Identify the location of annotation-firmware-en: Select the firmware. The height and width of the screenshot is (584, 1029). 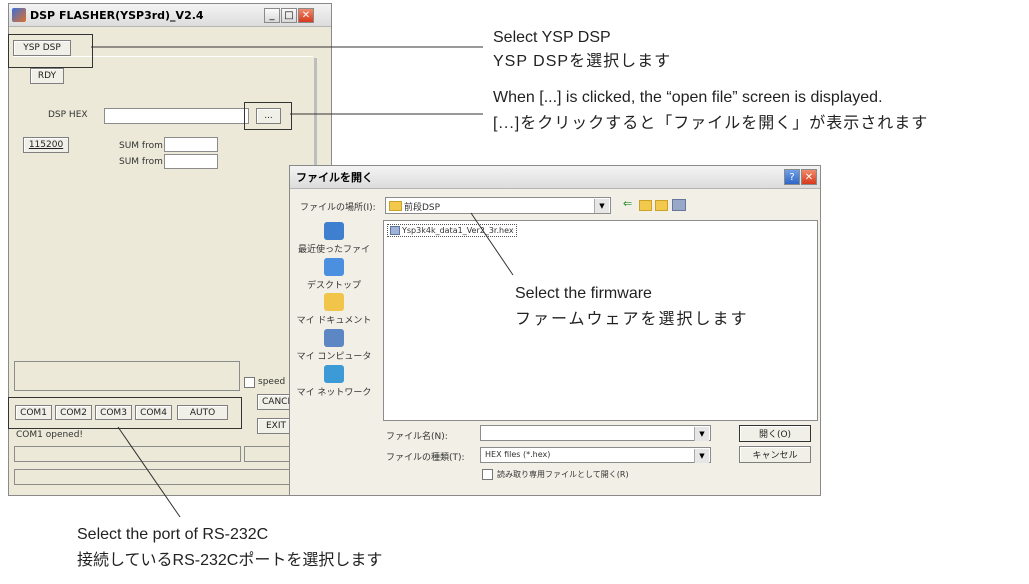
(583, 293).